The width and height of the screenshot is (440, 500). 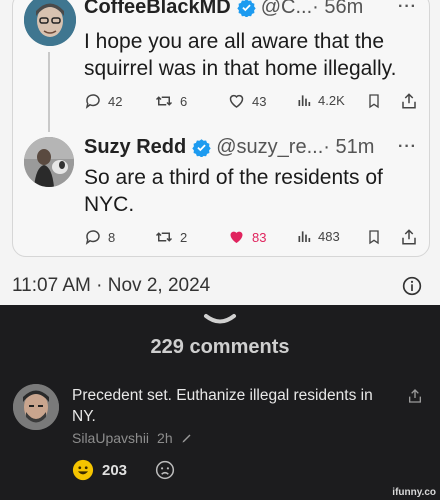 I want to click on retweet-count: 2, so click(x=184, y=237).